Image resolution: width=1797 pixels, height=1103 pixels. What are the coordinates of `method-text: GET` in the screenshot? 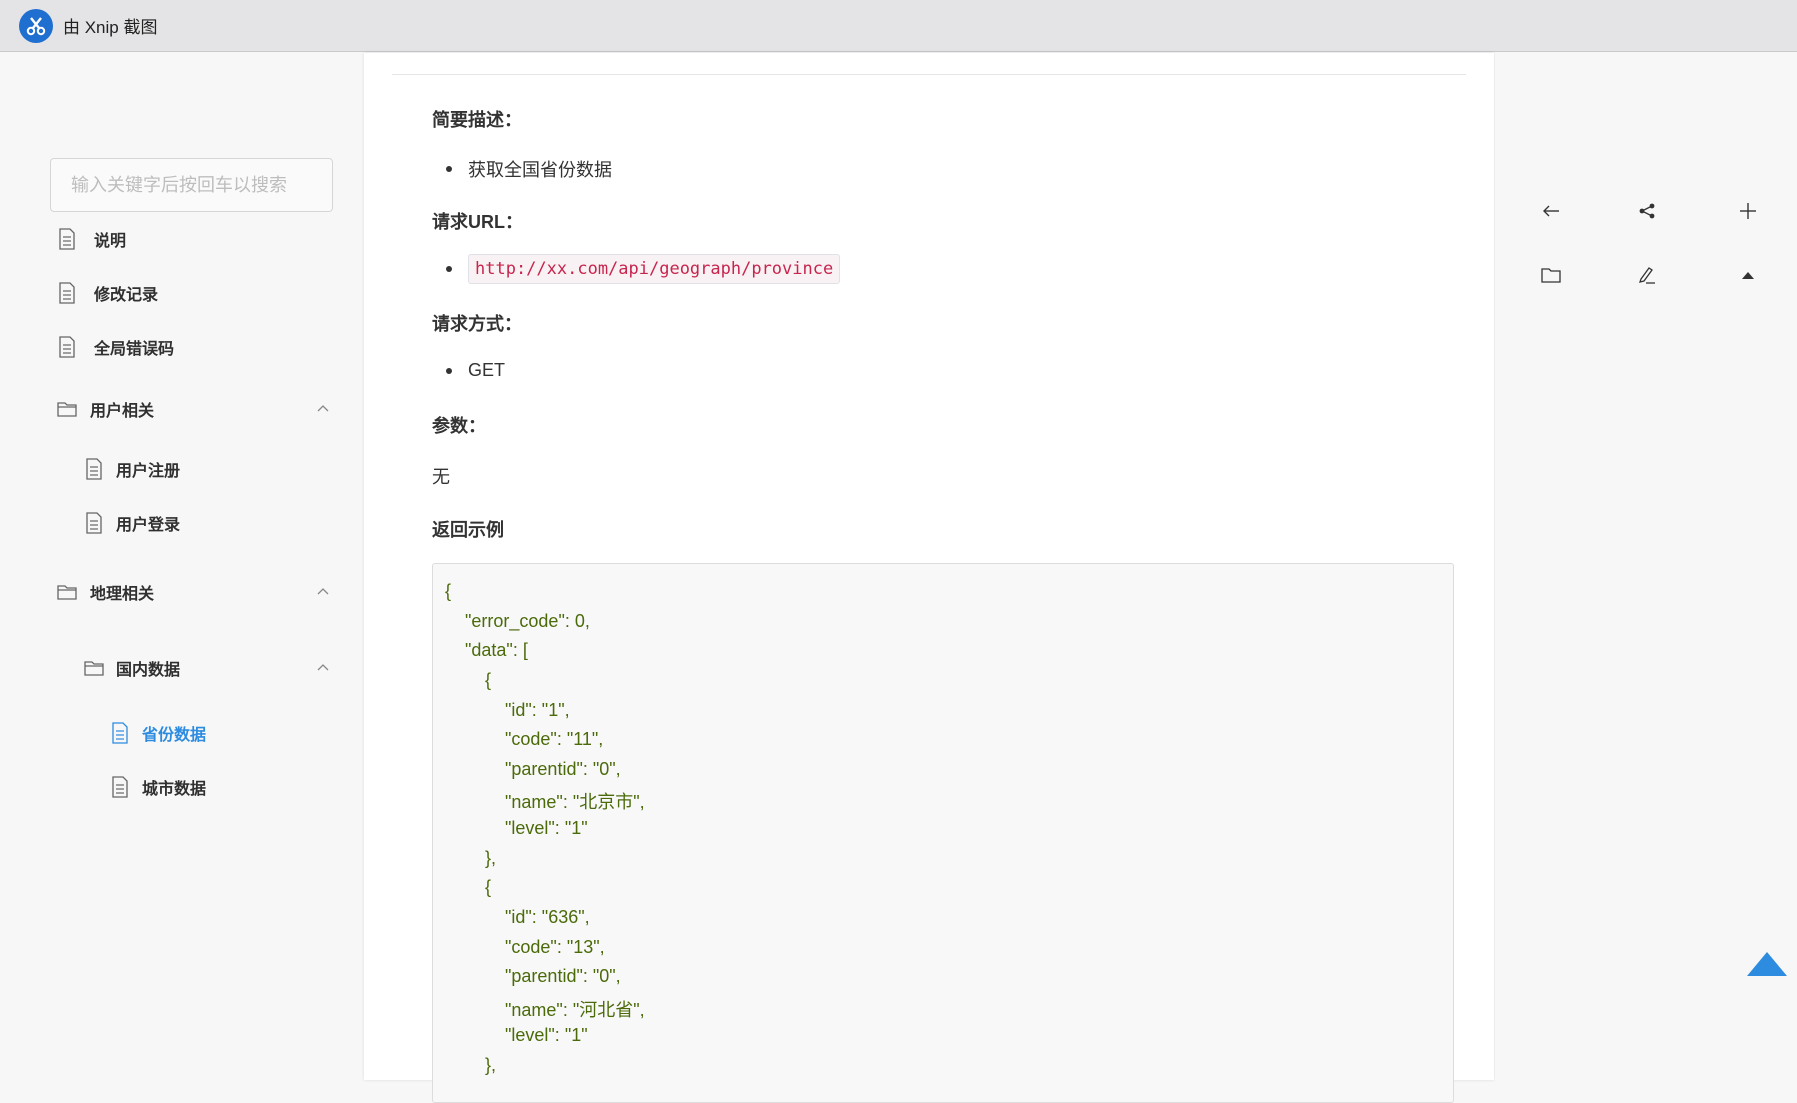 It's located at (487, 370).